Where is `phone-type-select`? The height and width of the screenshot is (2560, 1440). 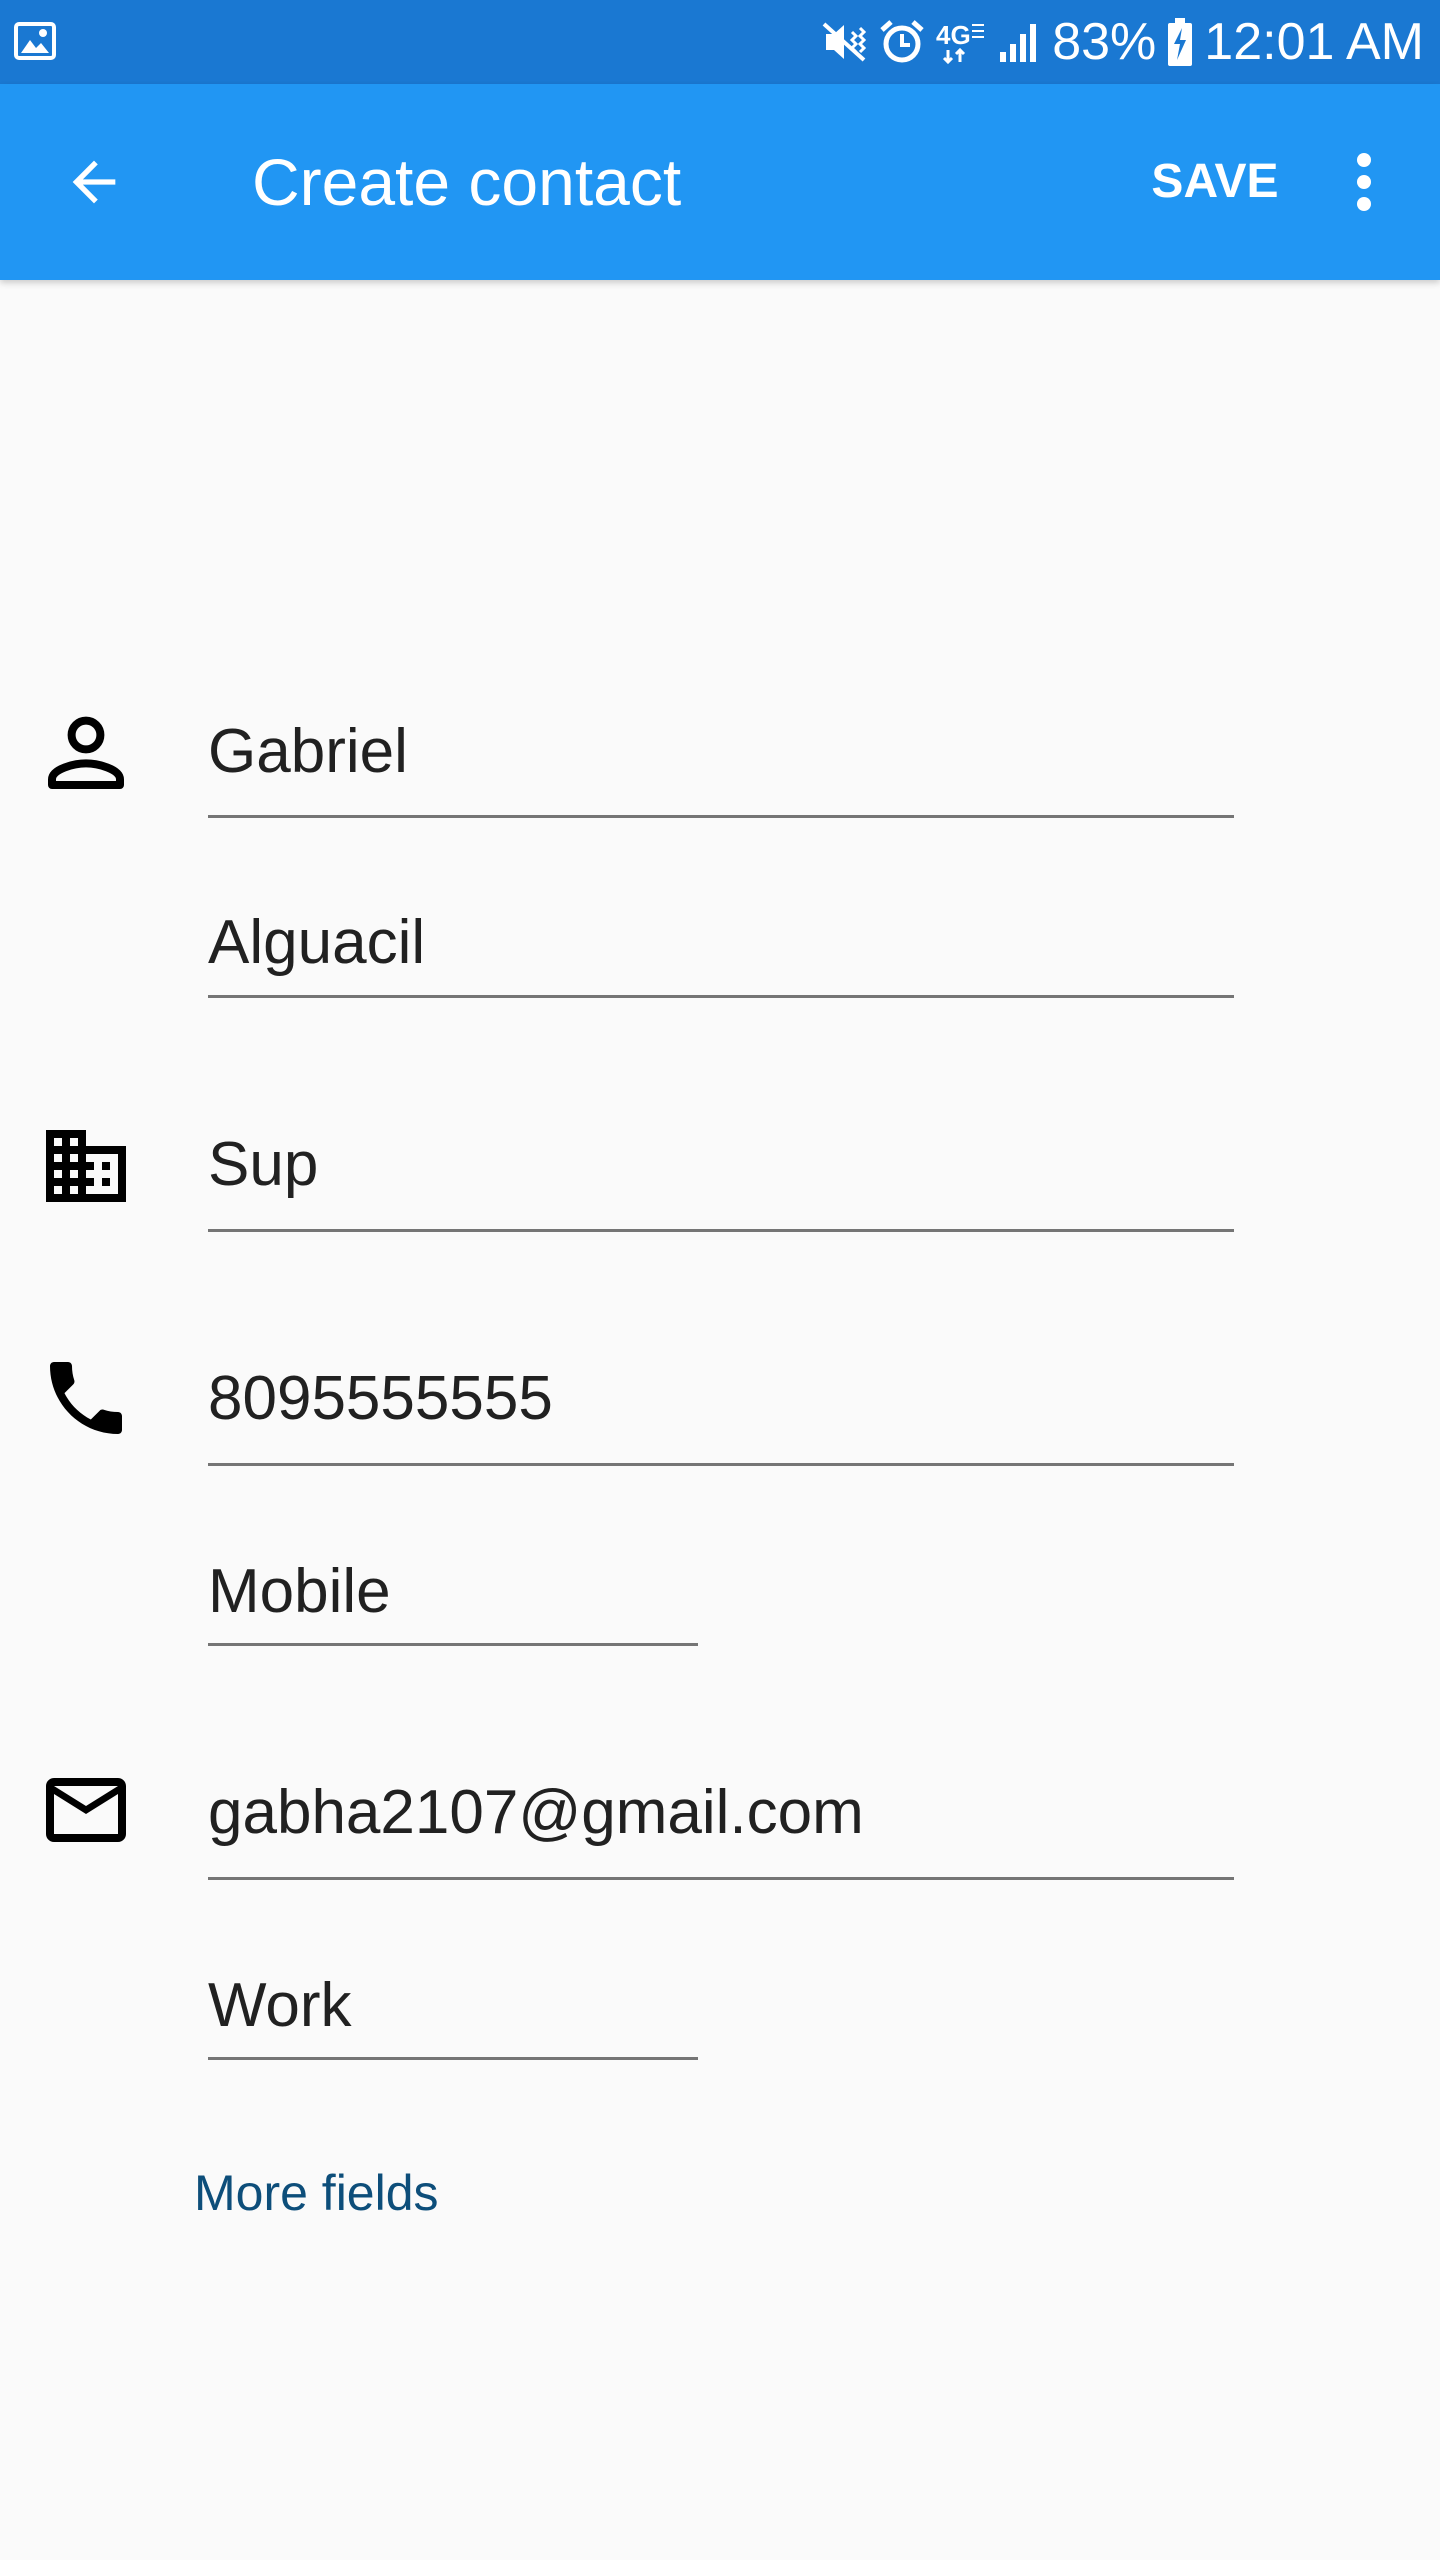 phone-type-select is located at coordinates (453, 1593).